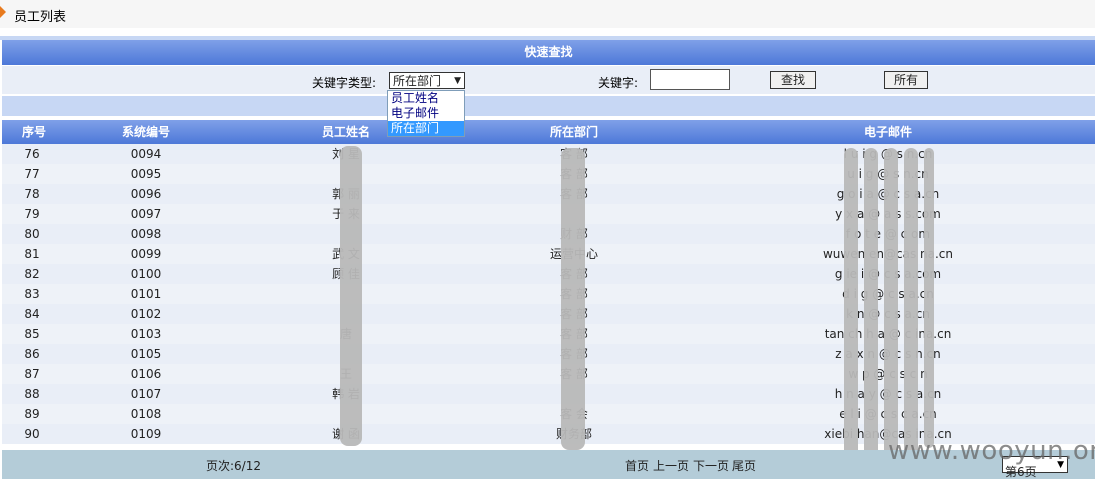  I want to click on col-seq: 序号, so click(34, 132).